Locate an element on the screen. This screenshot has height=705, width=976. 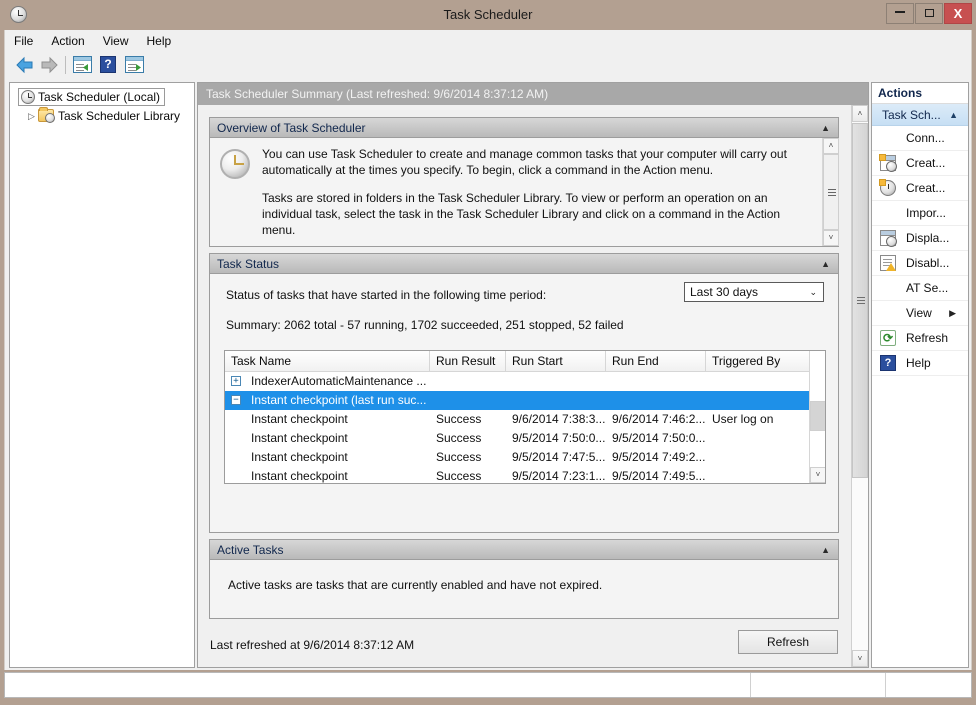
overview-scrollbar-thumb is located at coordinates (831, 192).